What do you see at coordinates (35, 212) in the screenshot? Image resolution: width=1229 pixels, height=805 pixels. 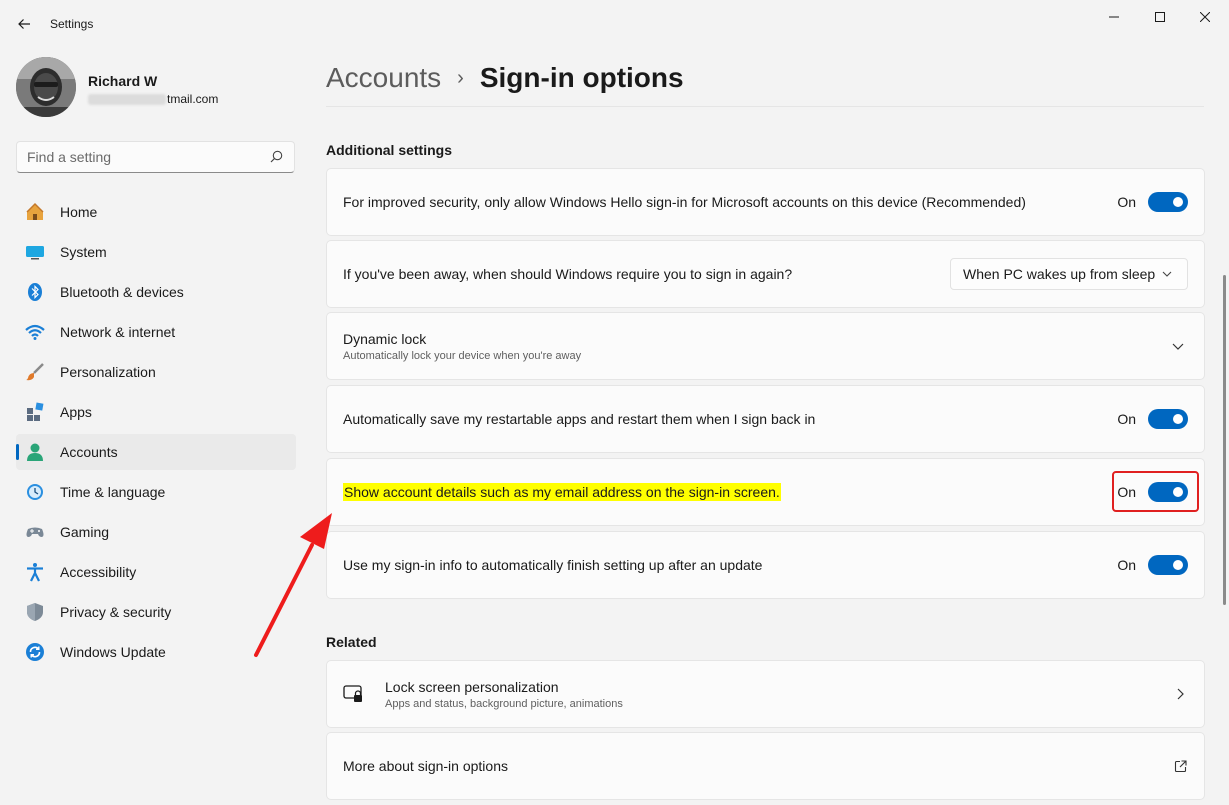 I see `home-icon` at bounding box center [35, 212].